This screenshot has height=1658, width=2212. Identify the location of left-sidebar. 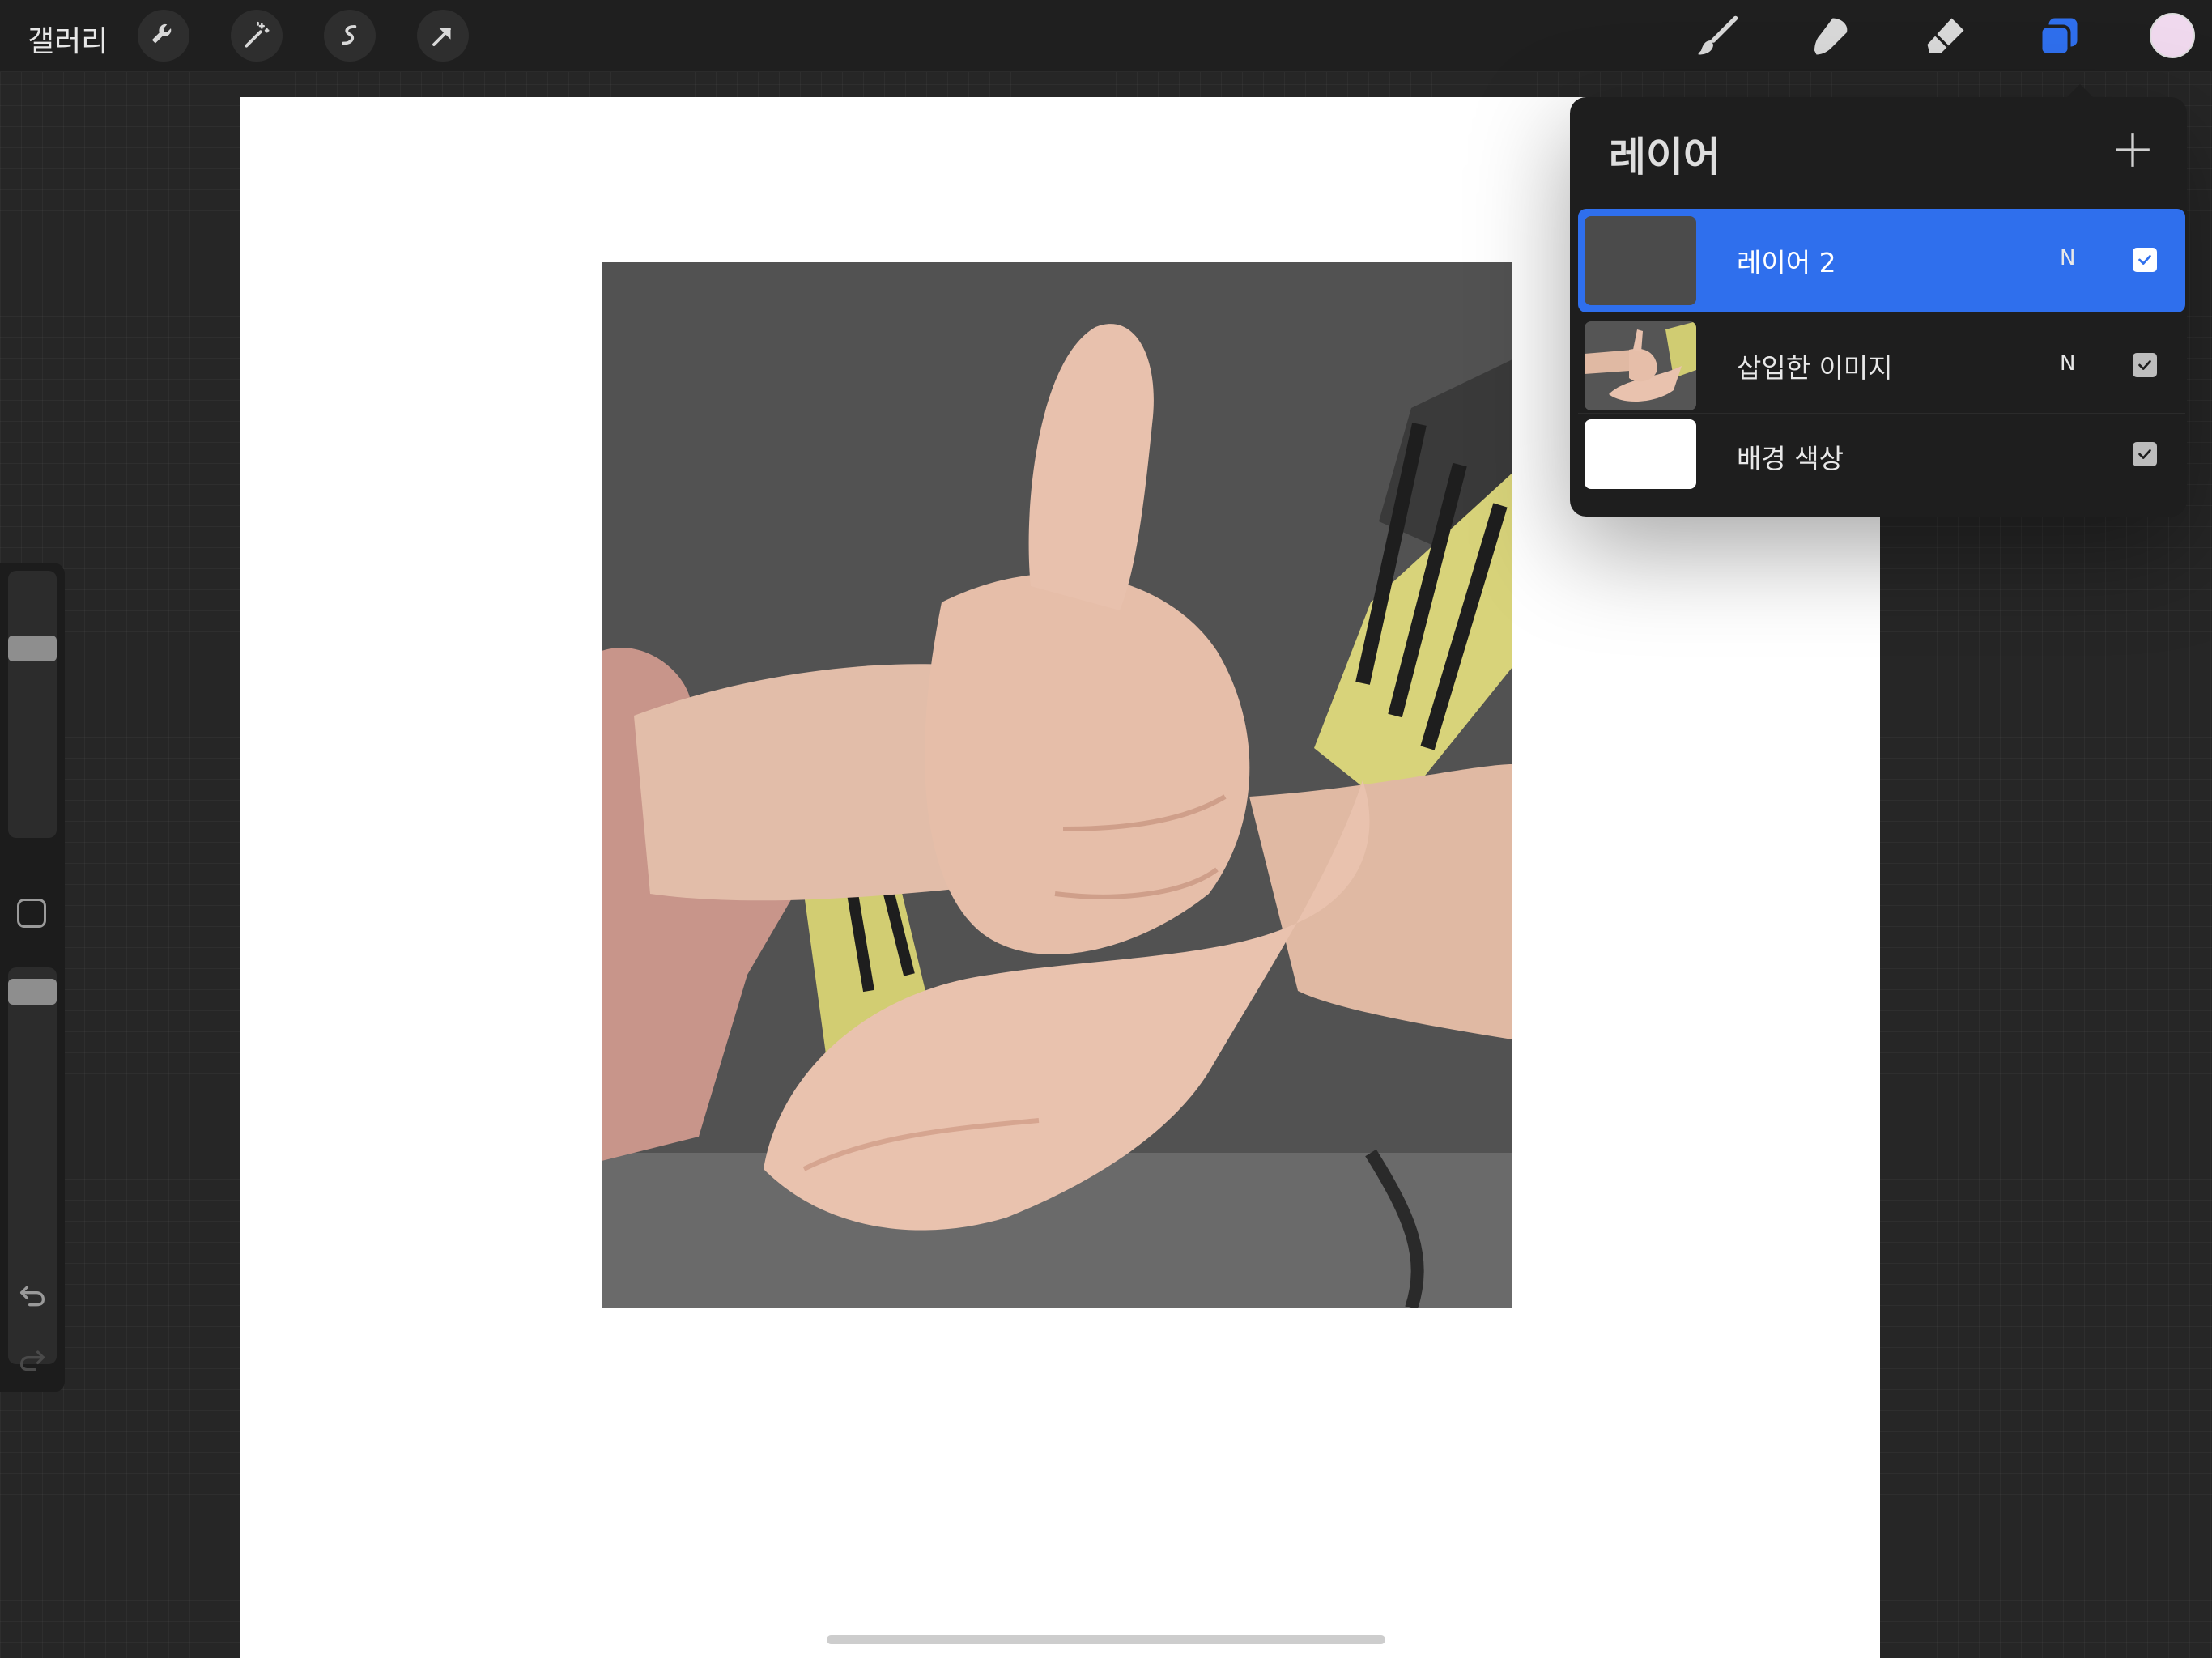
(32, 977).